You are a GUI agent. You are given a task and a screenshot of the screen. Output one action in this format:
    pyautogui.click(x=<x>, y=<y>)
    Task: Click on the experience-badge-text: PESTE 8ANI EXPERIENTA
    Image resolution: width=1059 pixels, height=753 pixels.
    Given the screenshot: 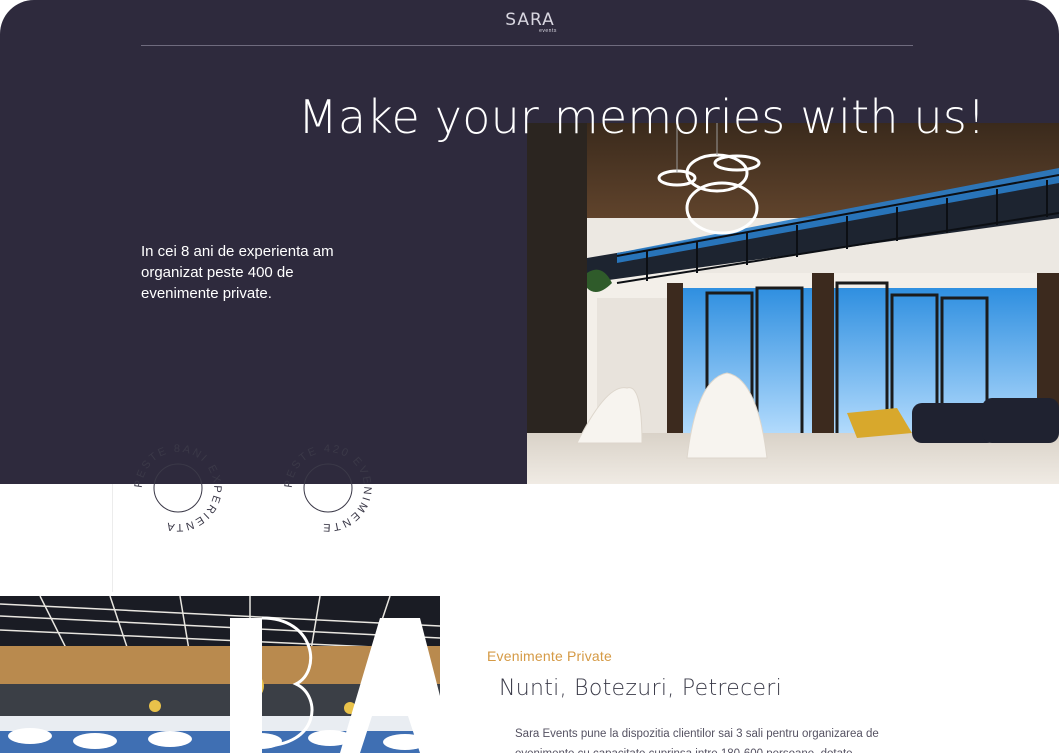 What is the action you would take?
    pyautogui.click(x=177, y=488)
    